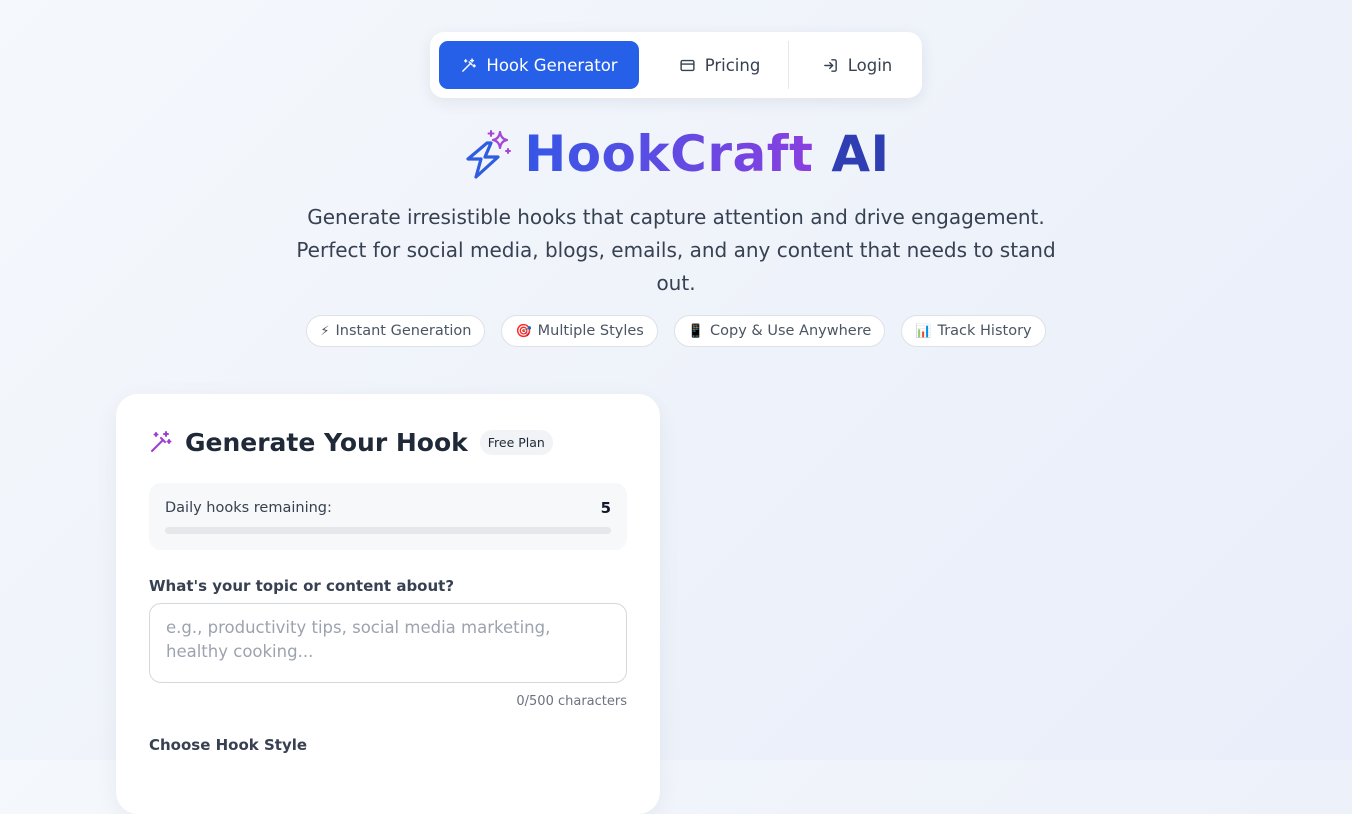 This screenshot has width=1352, height=814. Describe the element at coordinates (788, 65) in the screenshot. I see `nav-divider` at that location.